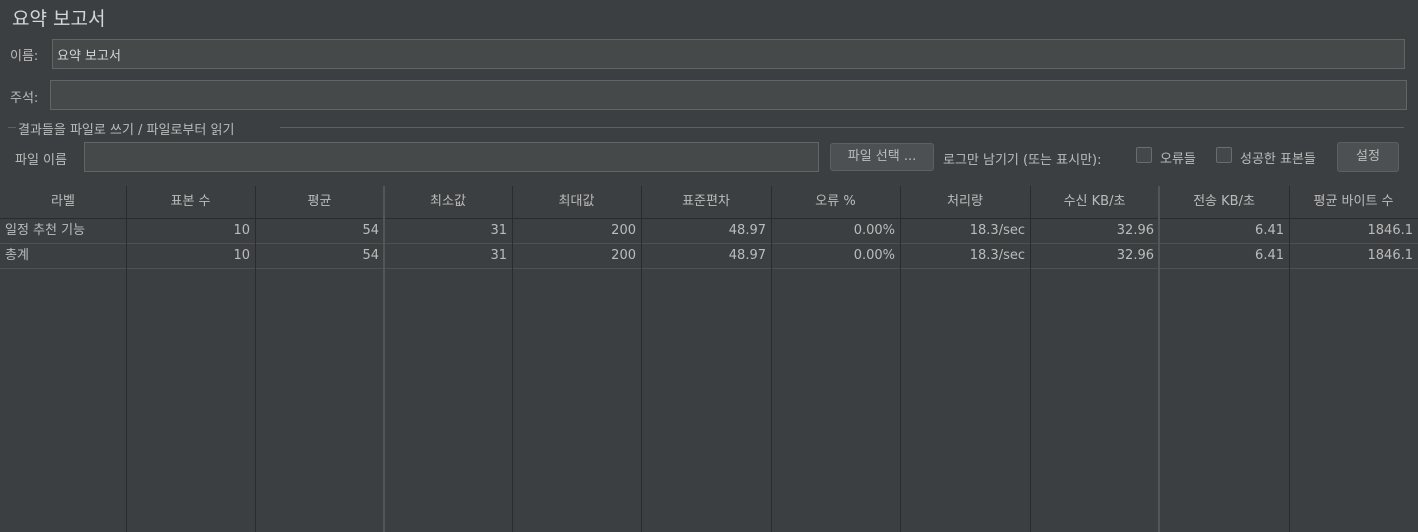 The width and height of the screenshot is (1418, 532). What do you see at coordinates (1022, 160) in the screenshot?
I see `log-only-label: 로그만 남기기 (또는 표시만):` at bounding box center [1022, 160].